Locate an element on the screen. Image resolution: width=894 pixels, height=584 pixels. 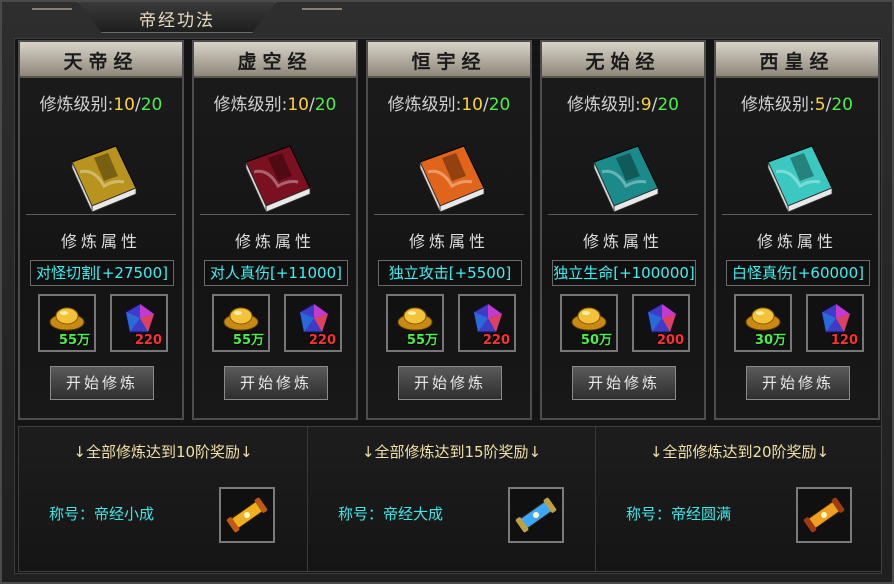
card-title: 虚空经 is located at coordinates (275, 62).